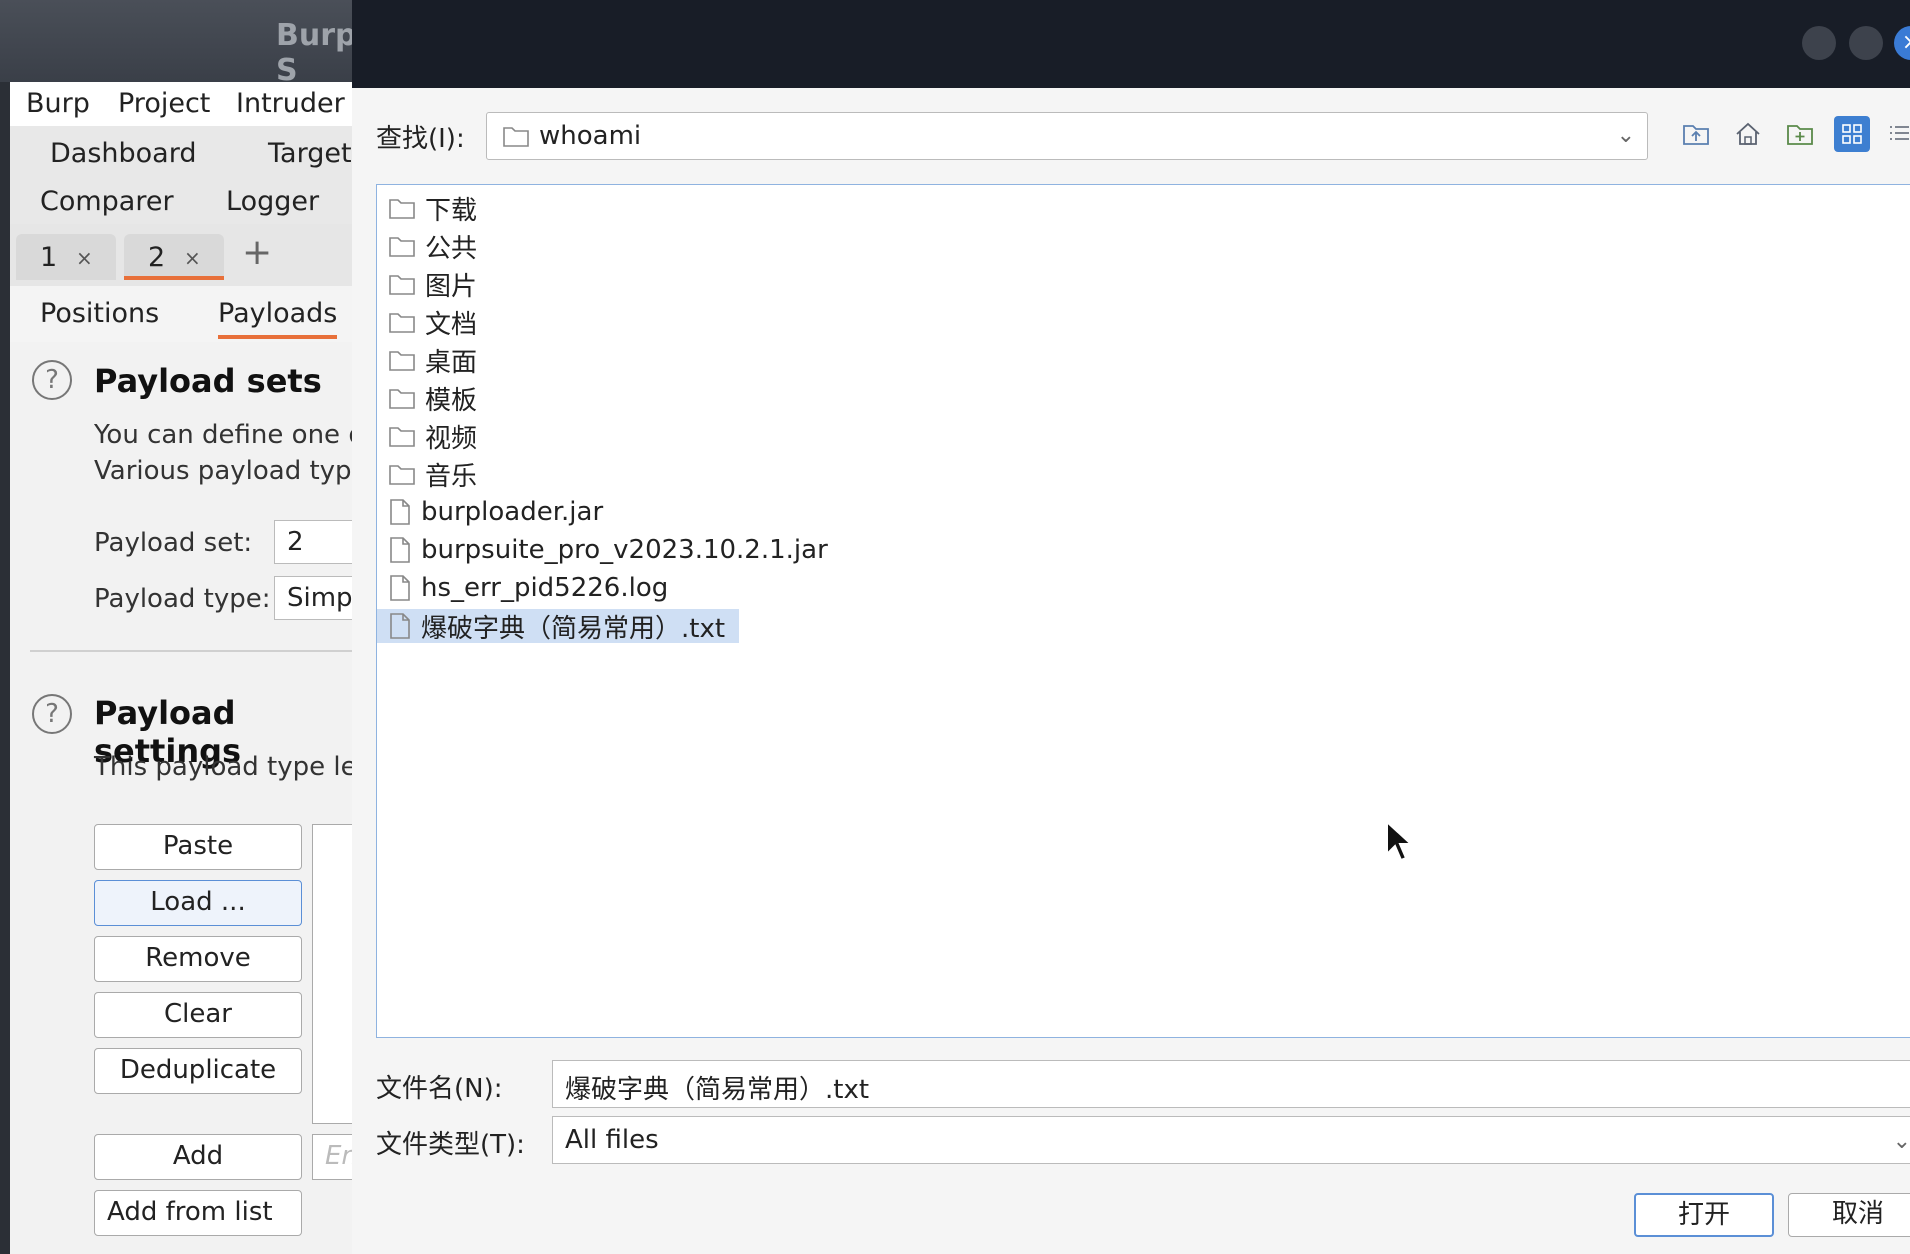 The image size is (1910, 1254). Describe the element at coordinates (173, 543) in the screenshot. I see `payload-set-label: Payload set:` at that location.